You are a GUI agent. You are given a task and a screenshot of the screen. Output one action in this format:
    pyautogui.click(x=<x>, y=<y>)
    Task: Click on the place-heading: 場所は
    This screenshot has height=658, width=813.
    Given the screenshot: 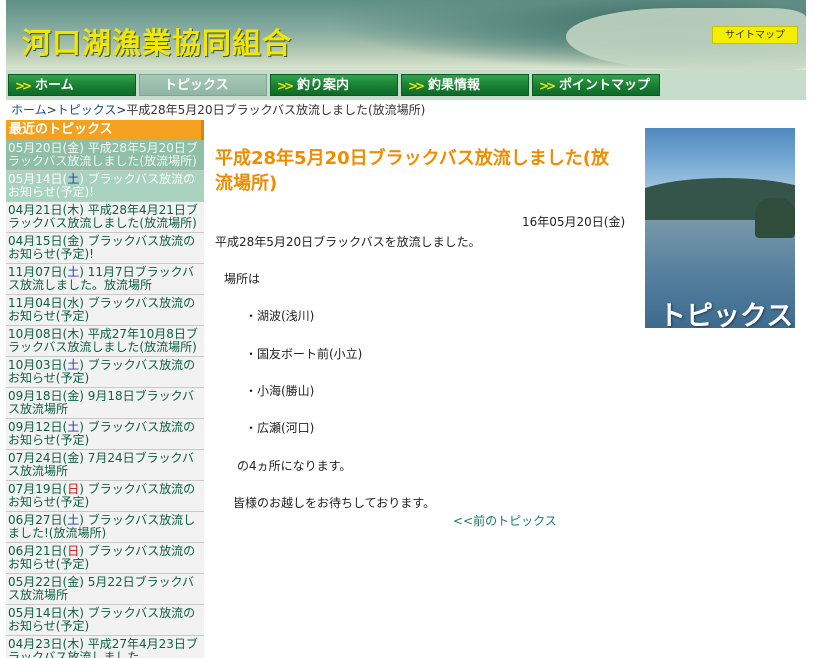 What is the action you would take?
    pyautogui.click(x=242, y=279)
    